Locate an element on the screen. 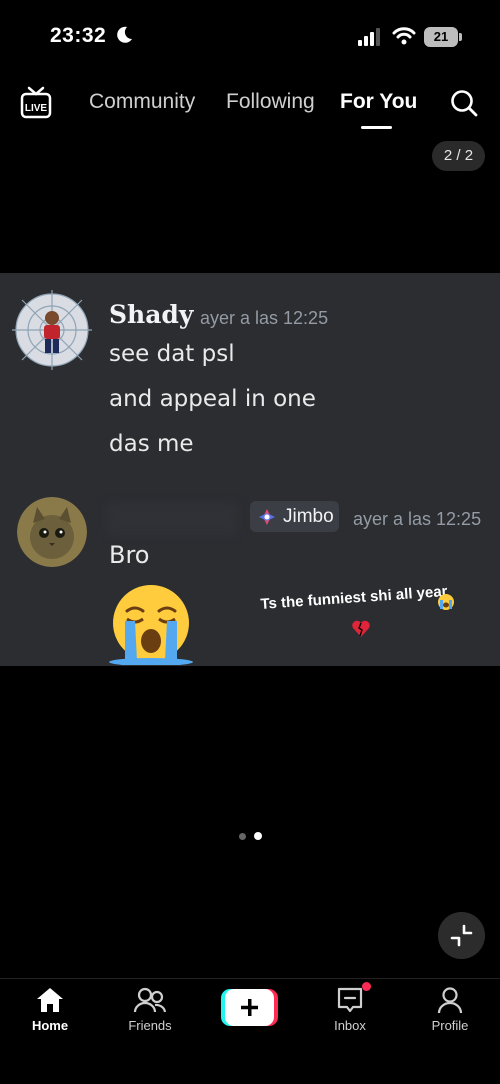 The width and height of the screenshot is (500, 1084). friends-icon is located at coordinates (150, 1000).